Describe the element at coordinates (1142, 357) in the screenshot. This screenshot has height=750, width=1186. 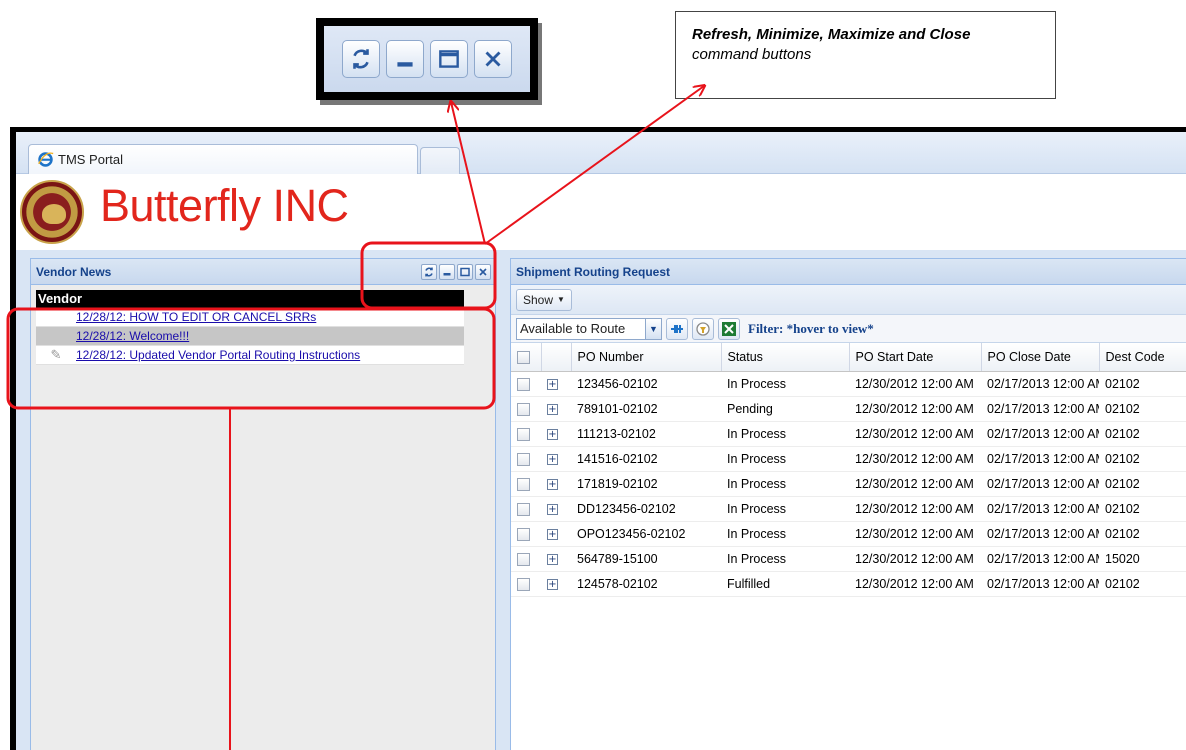
I see `column-header-dest-code: Dest Code` at that location.